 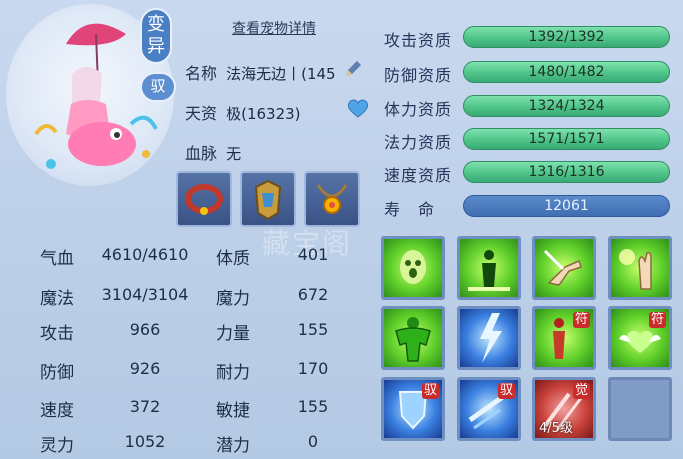 What do you see at coordinates (57, 373) in the screenshot?
I see `stat-label-defense: 防御` at bounding box center [57, 373].